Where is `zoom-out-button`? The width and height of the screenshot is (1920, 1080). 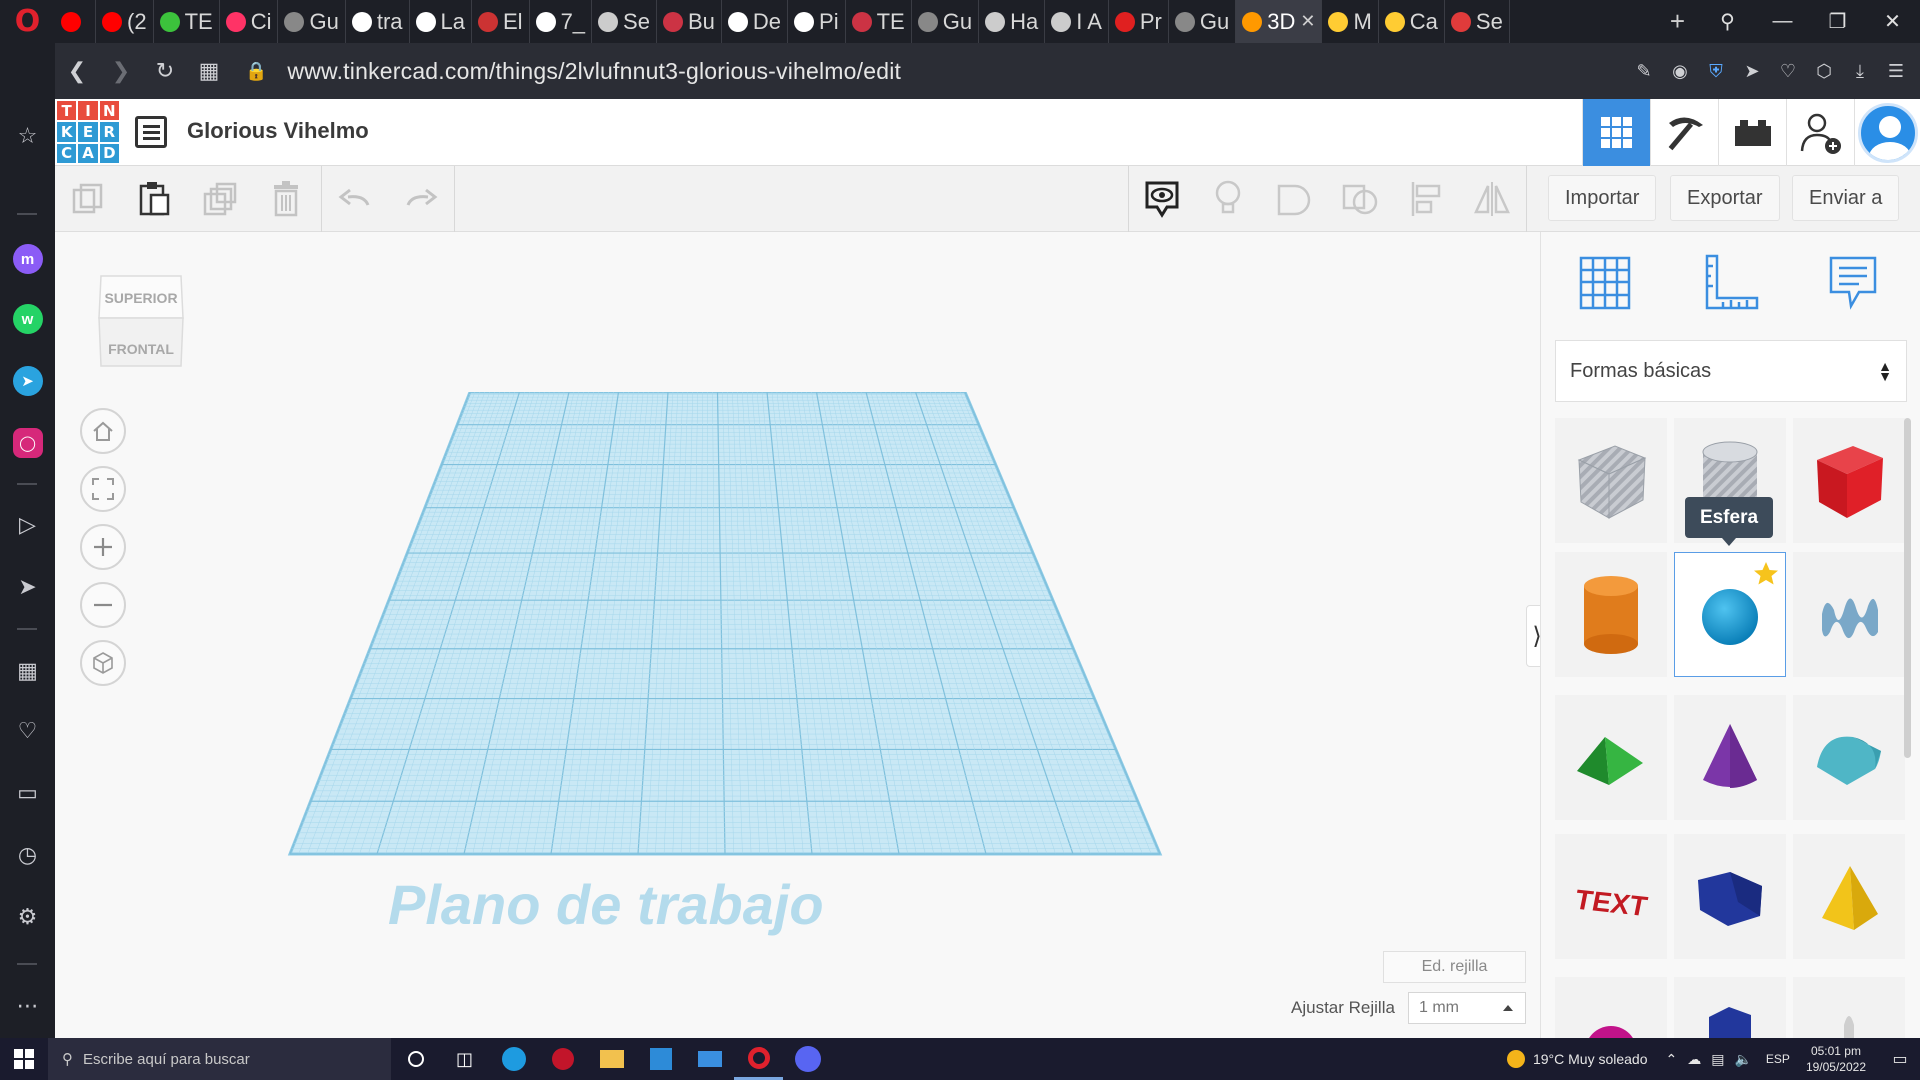
zoom-out-button is located at coordinates (103, 605).